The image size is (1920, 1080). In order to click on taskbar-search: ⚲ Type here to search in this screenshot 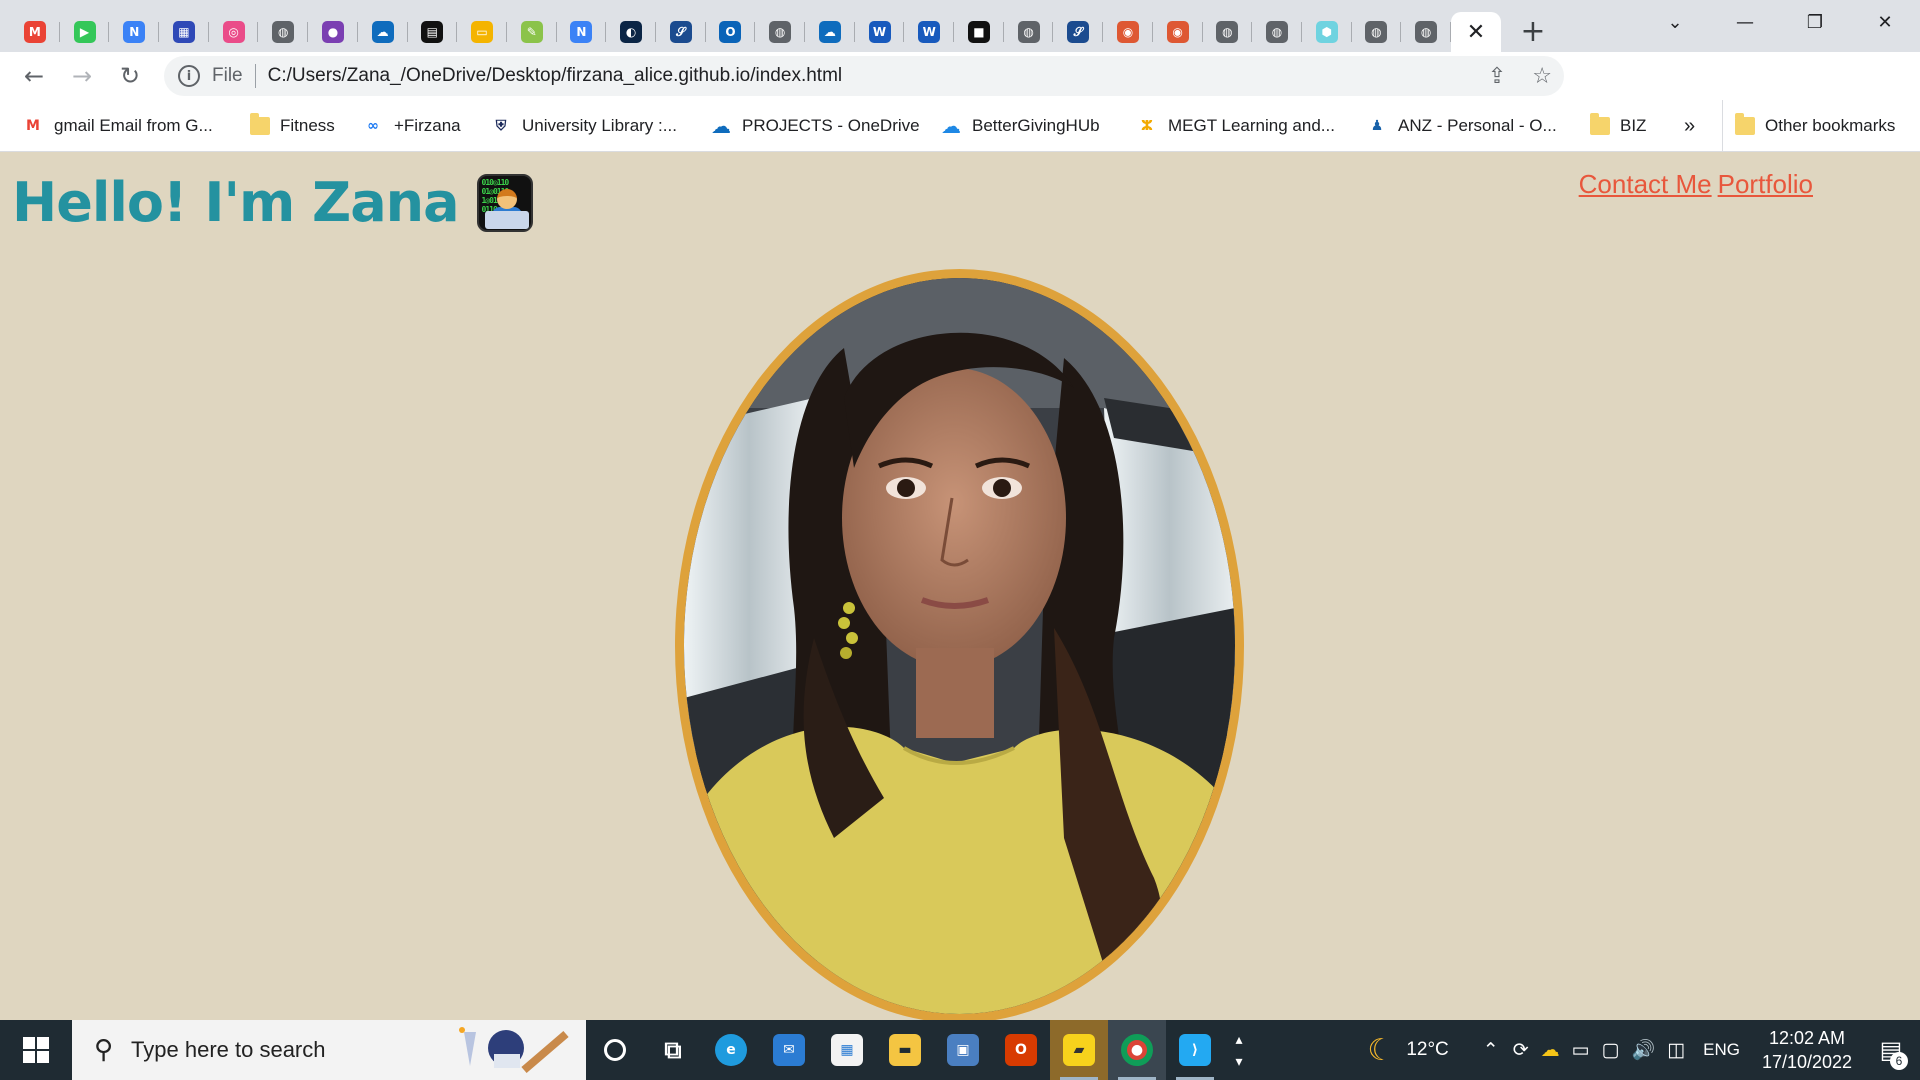, I will do `click(329, 1050)`.